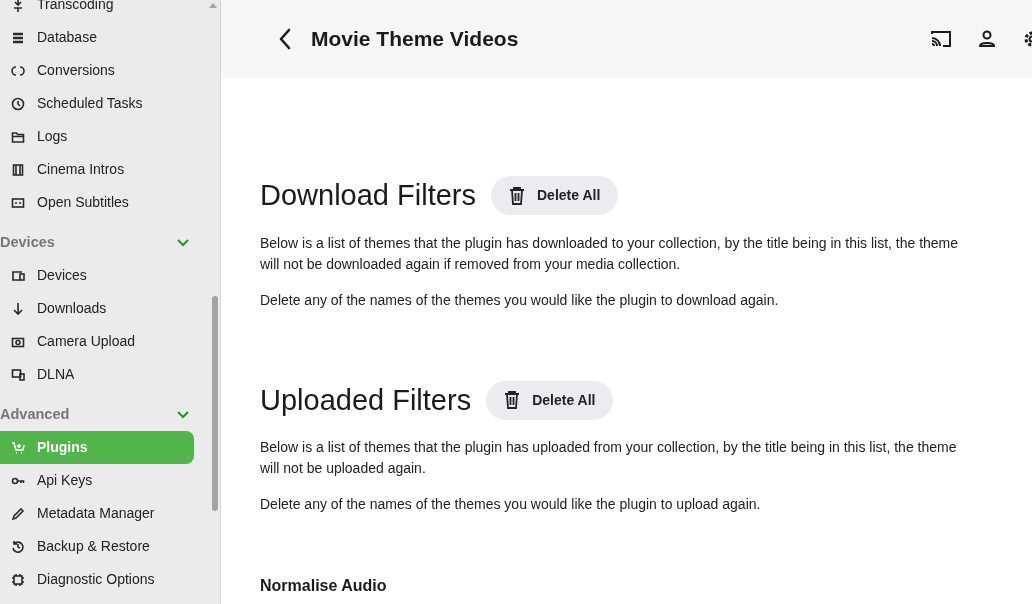  What do you see at coordinates (97, 546) in the screenshot?
I see `nav-item: Backup & Restore` at bounding box center [97, 546].